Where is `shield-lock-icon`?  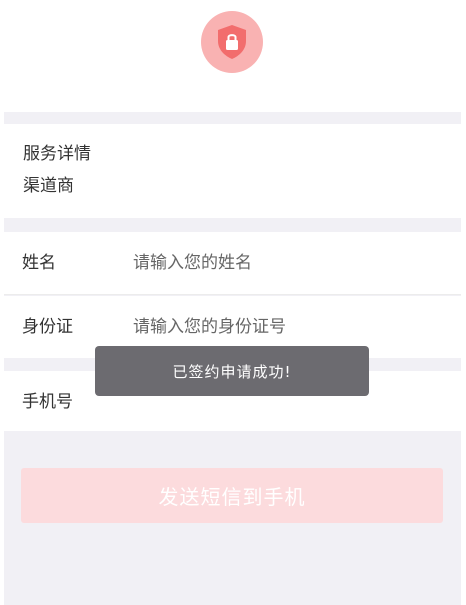
shield-lock-icon is located at coordinates (232, 42).